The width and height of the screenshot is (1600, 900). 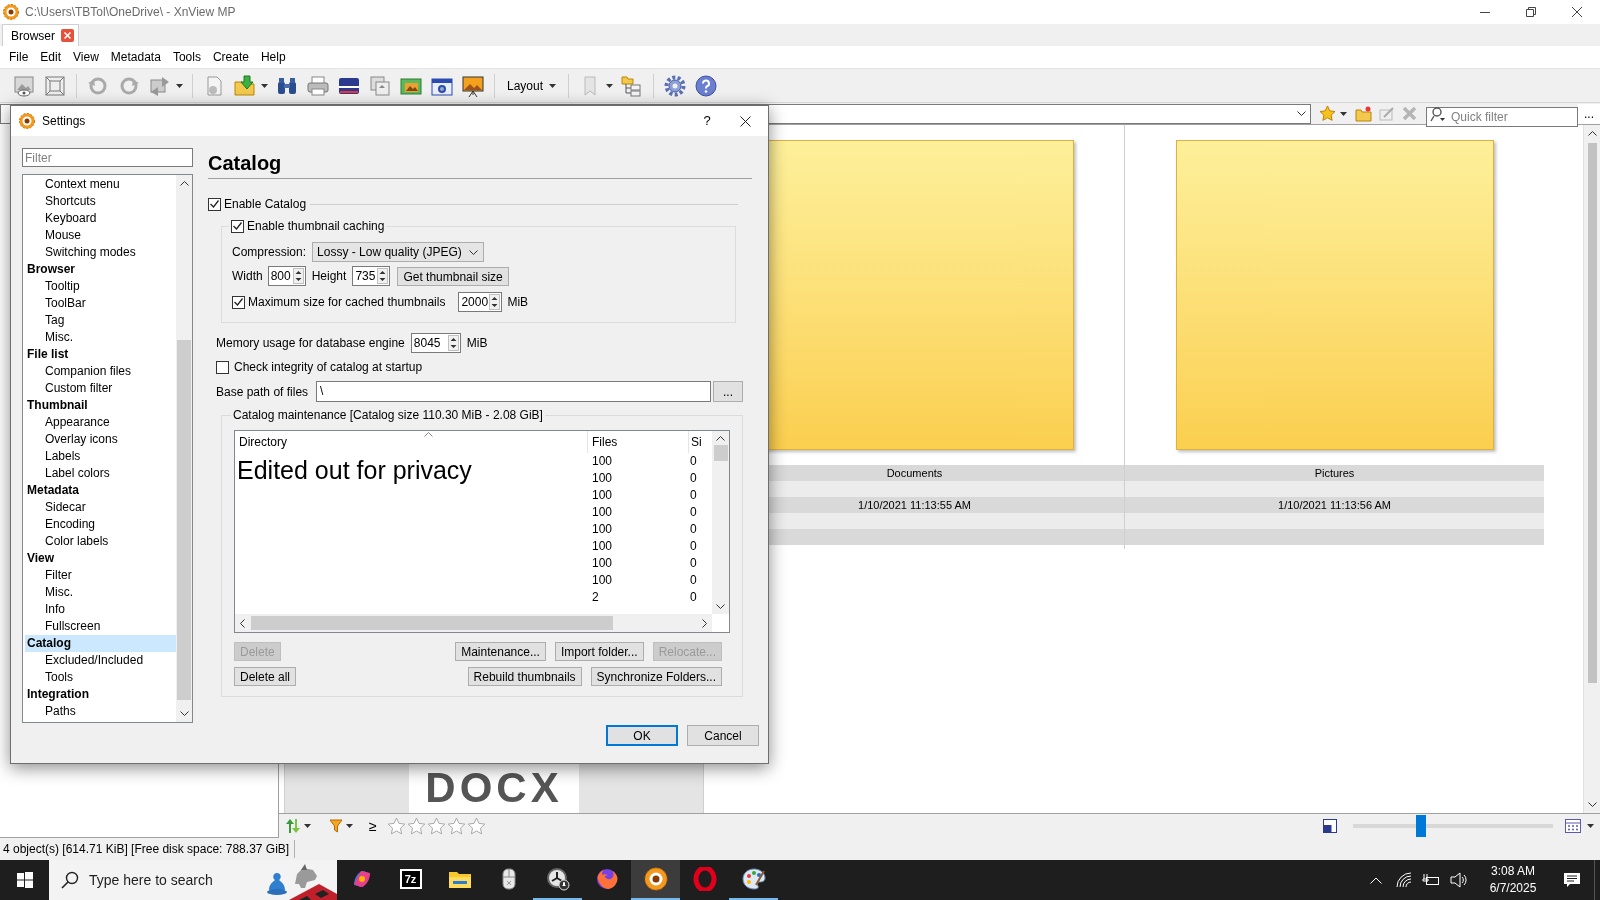 I want to click on tree-item: Catalog, so click(x=100, y=643).